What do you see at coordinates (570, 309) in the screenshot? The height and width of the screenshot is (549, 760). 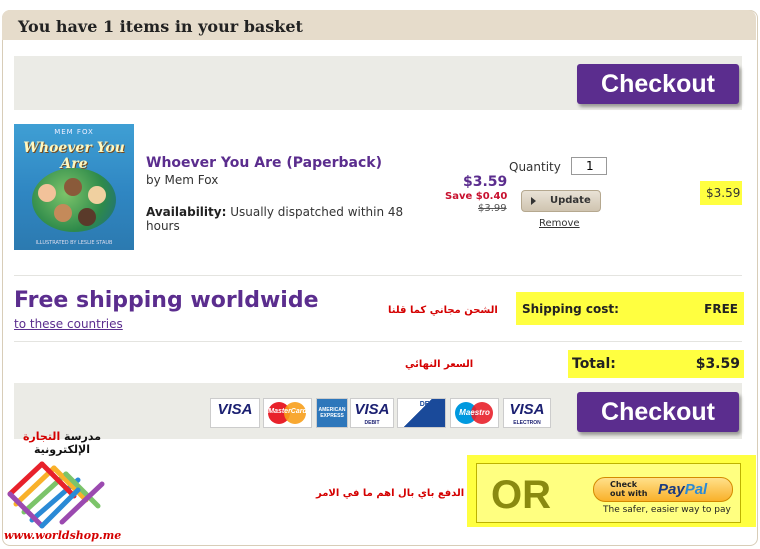 I see `shipping-cost-label: Shipping cost:` at bounding box center [570, 309].